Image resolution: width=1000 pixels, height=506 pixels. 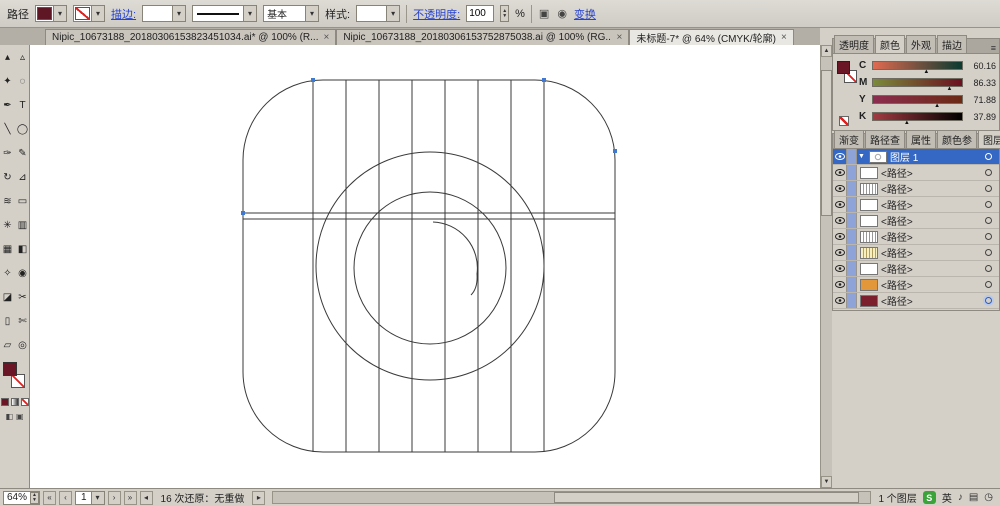 What do you see at coordinates (18, 381) in the screenshot?
I see `stroke-swatch-box` at bounding box center [18, 381].